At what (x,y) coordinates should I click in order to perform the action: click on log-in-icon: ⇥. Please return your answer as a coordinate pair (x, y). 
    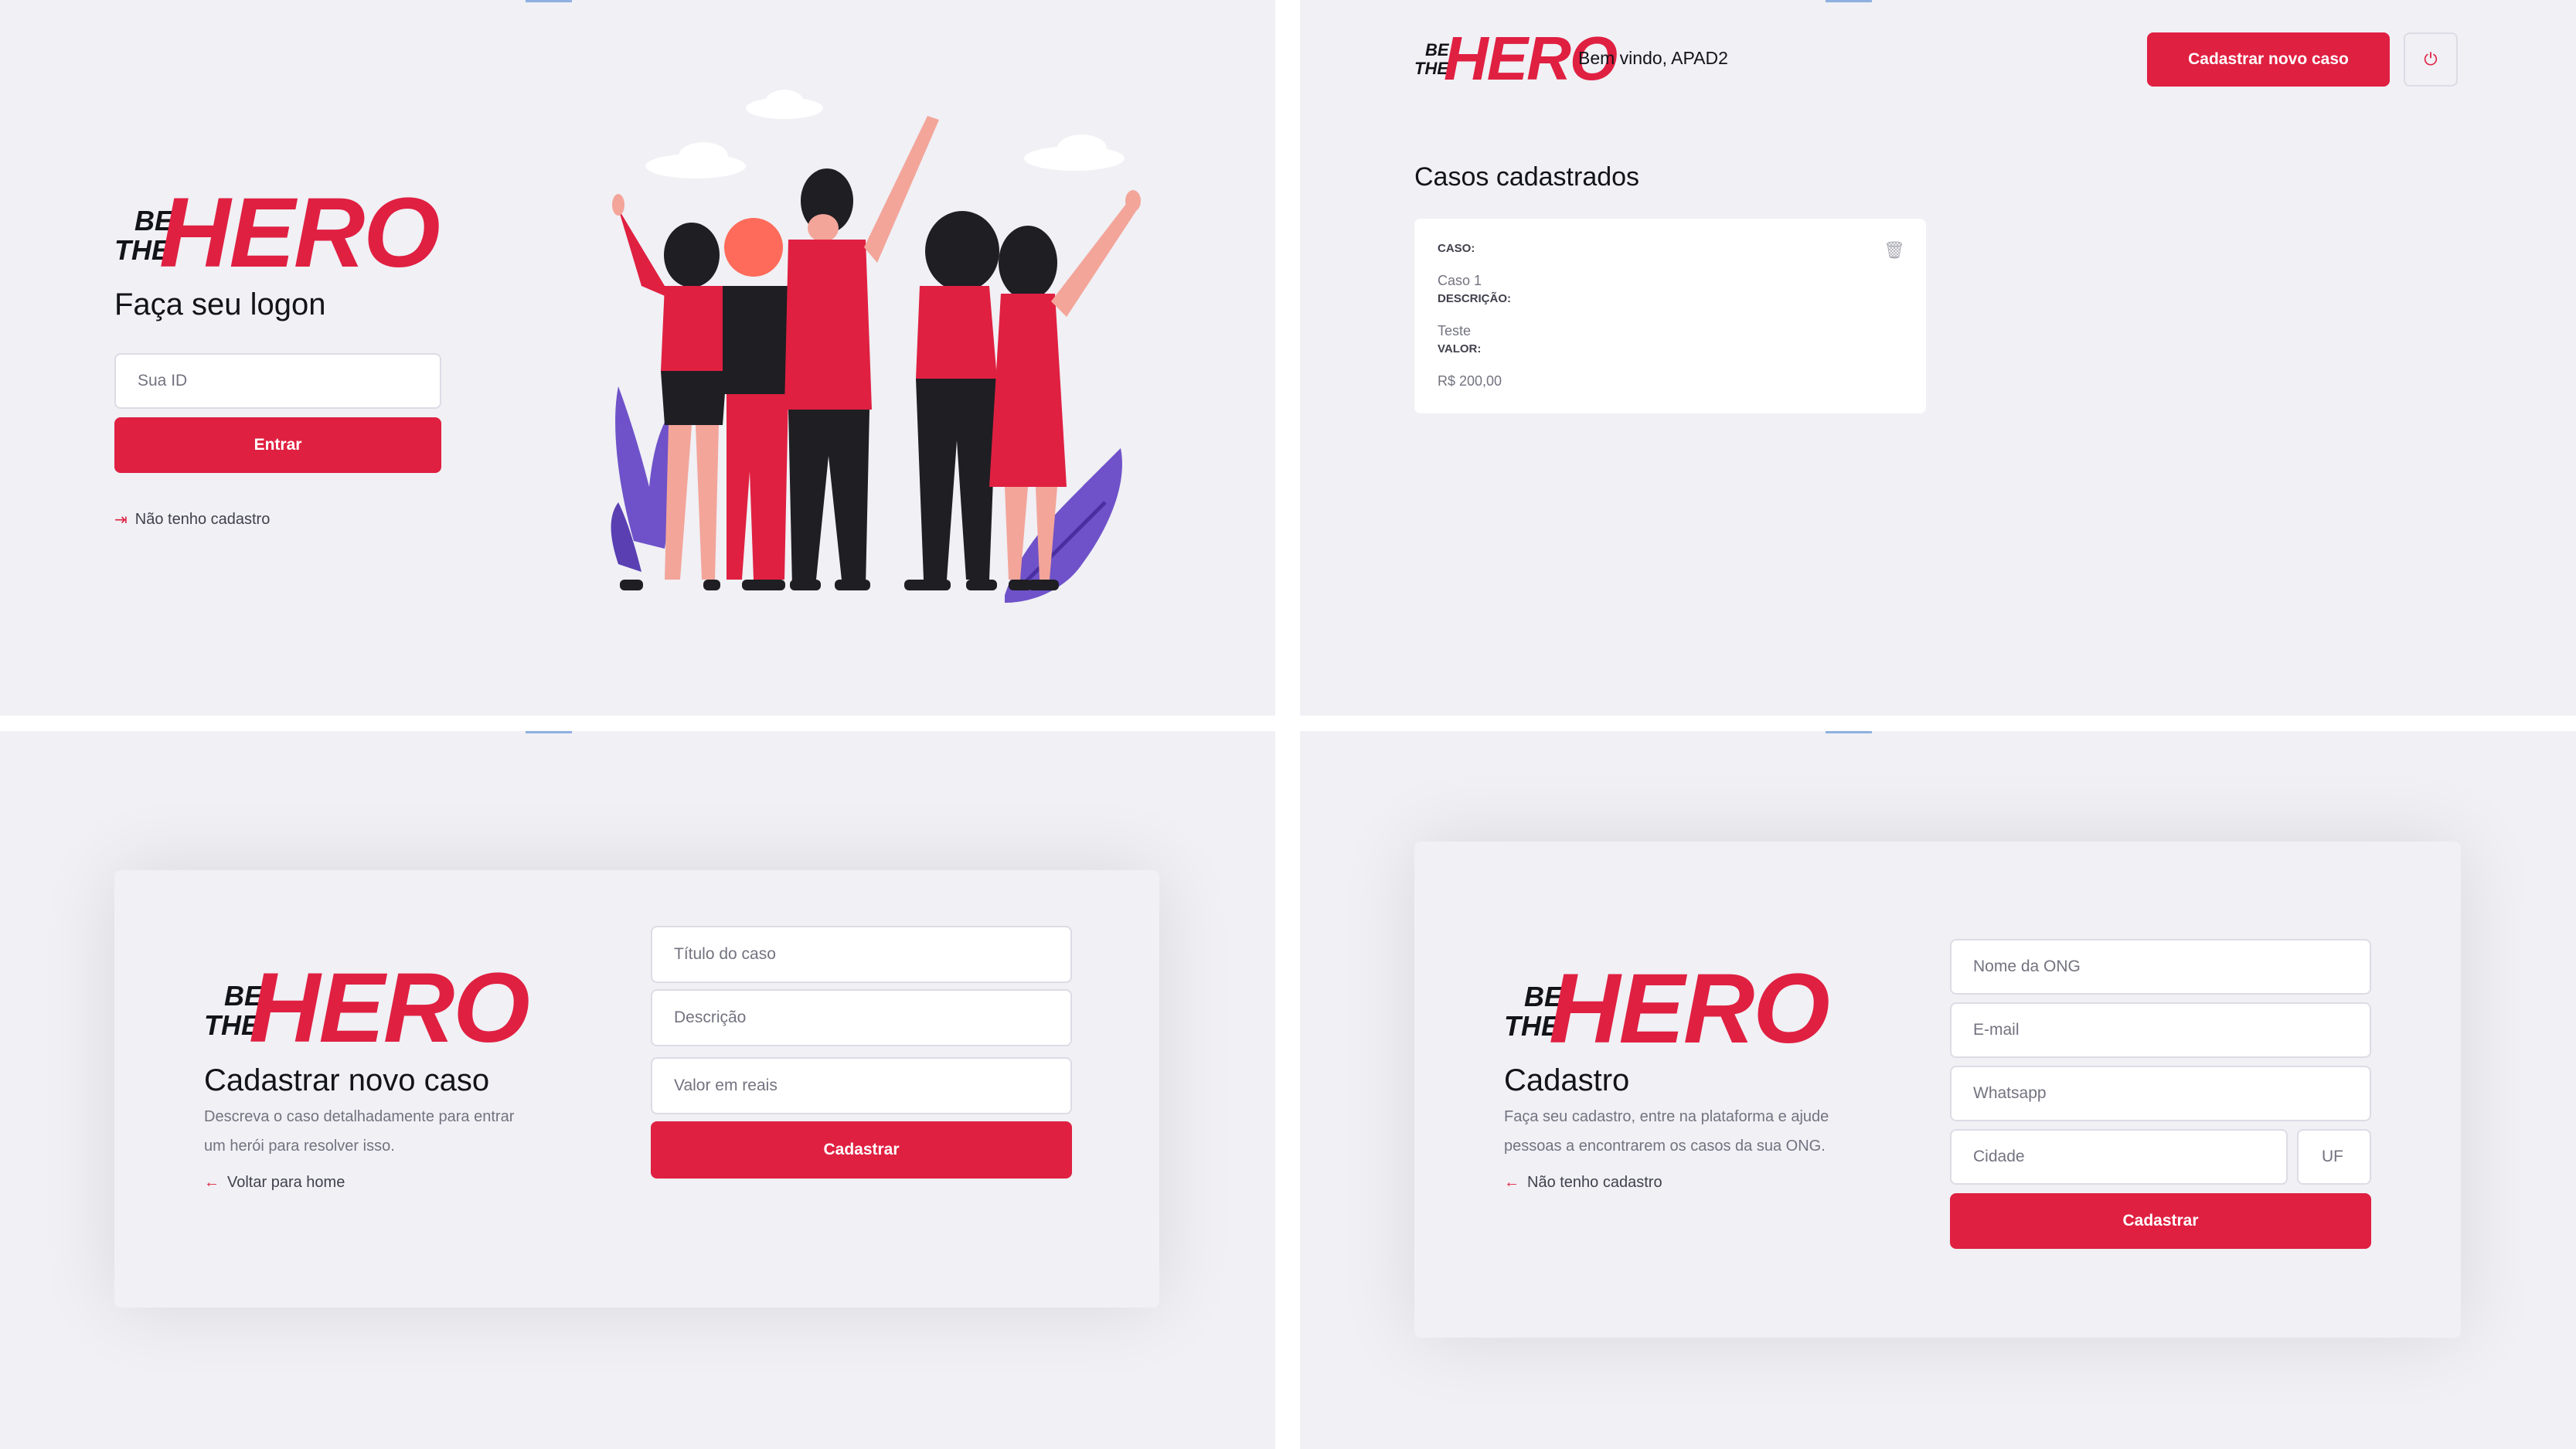
    Looking at the image, I should click on (121, 521).